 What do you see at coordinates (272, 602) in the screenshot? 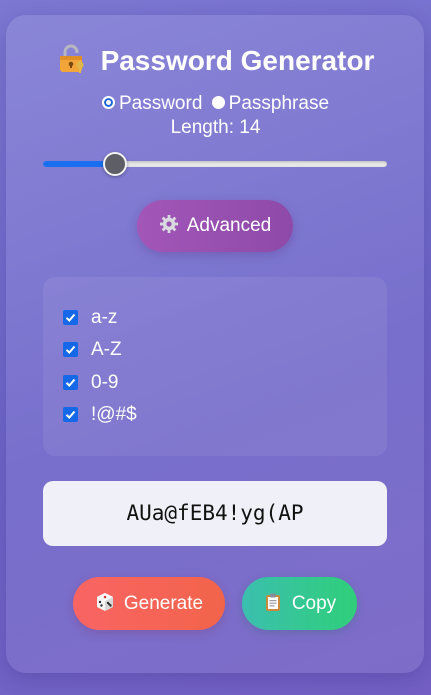
I see `clipboard-icon` at bounding box center [272, 602].